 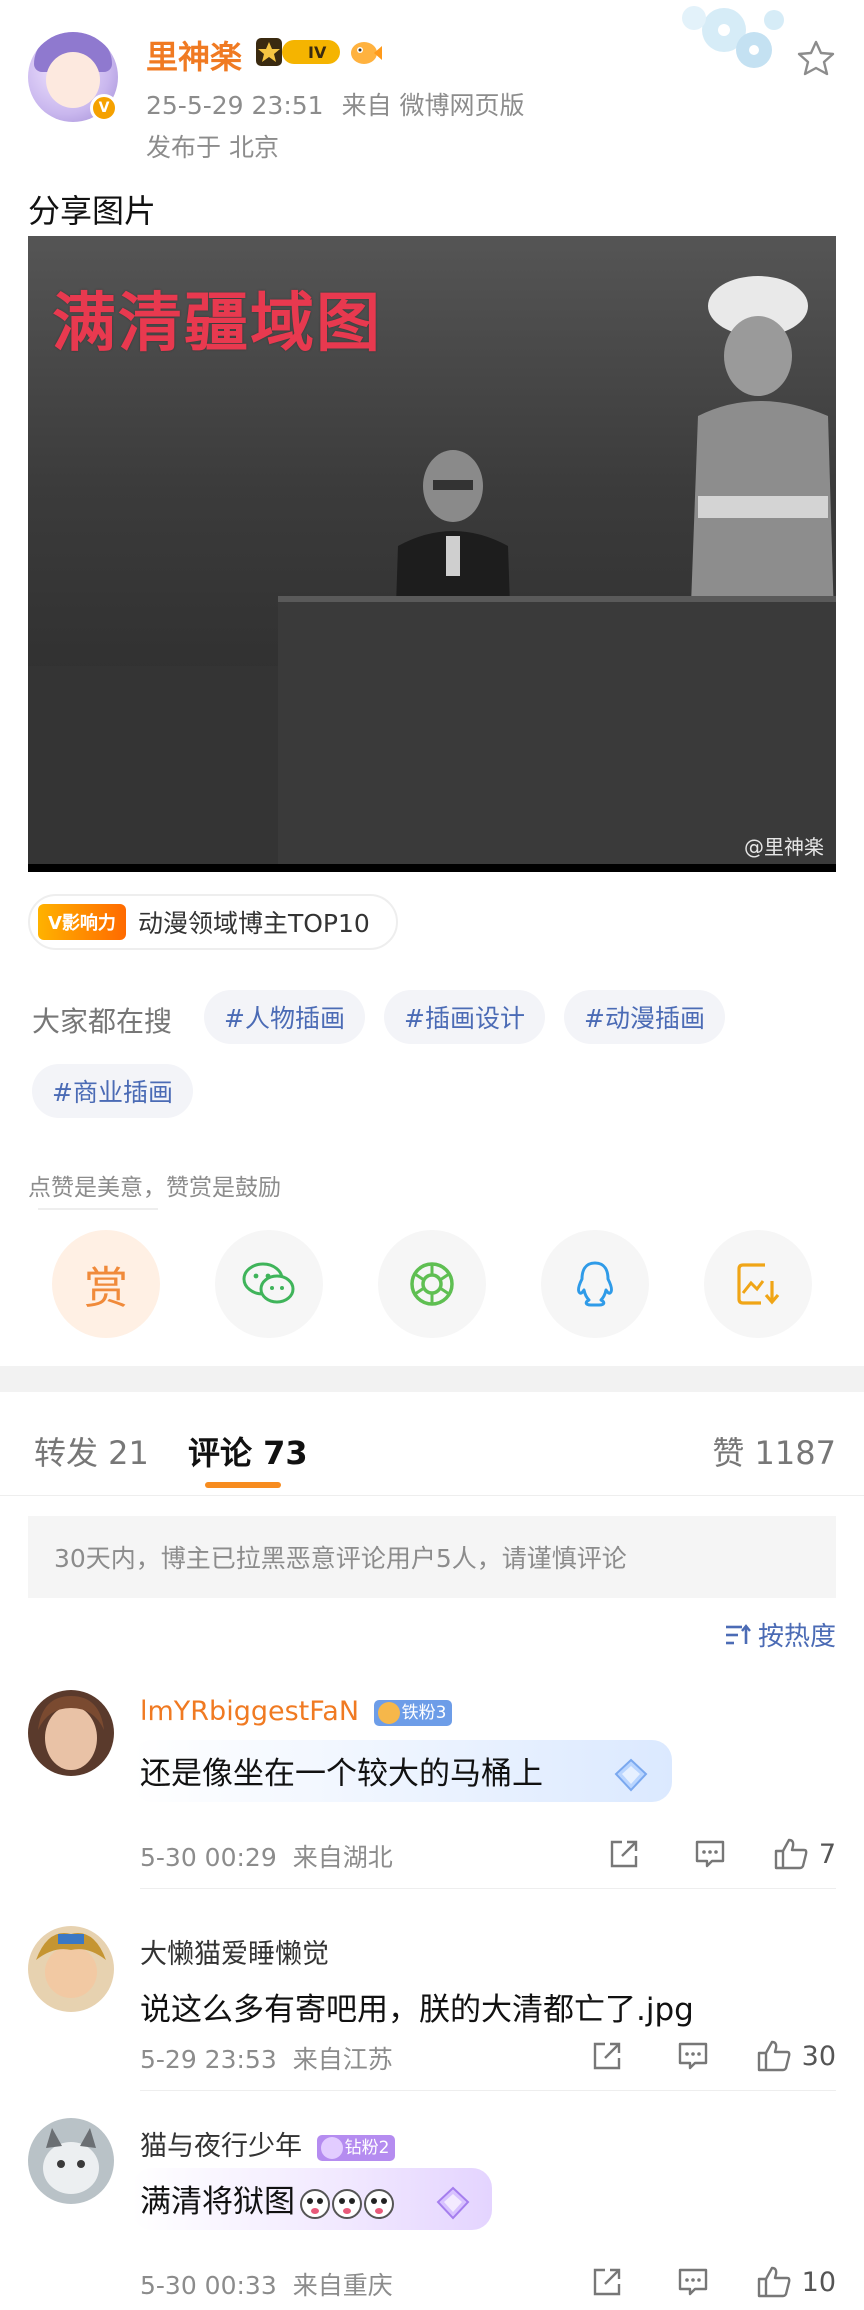 I want to click on sort-icon, so click(x=738, y=1633).